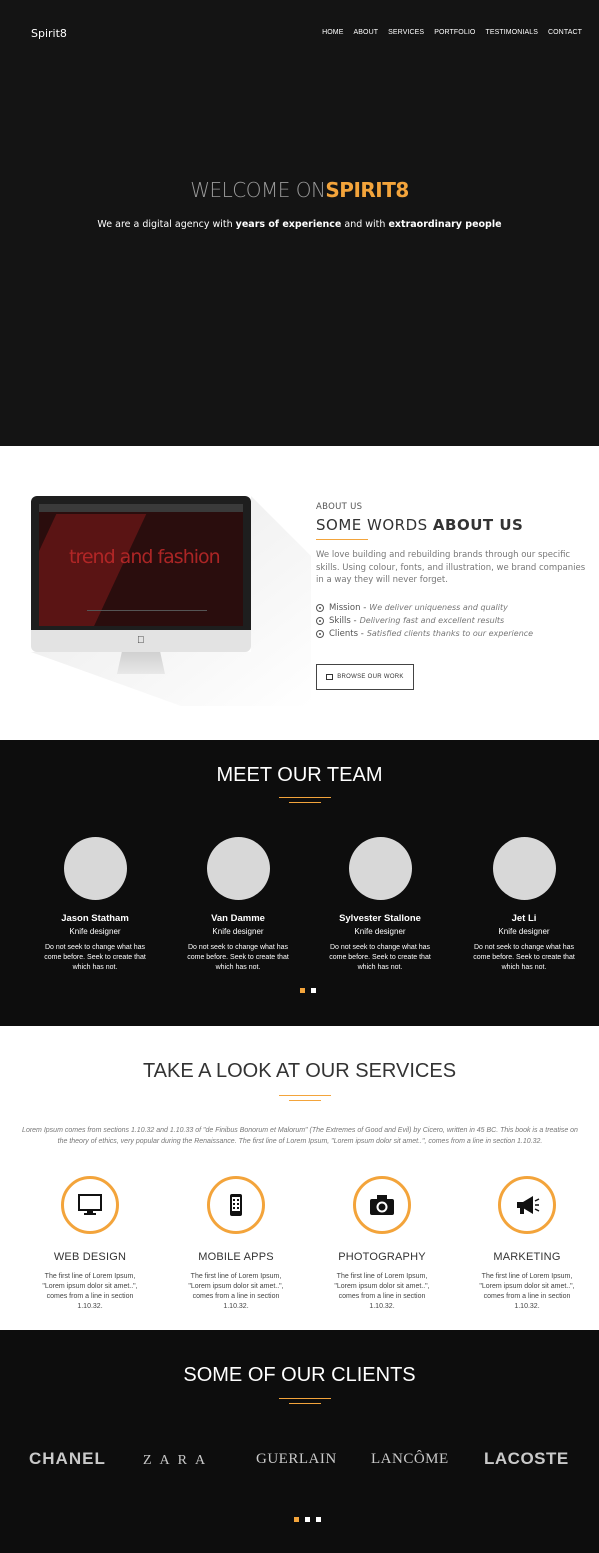  I want to click on member-name: Van Damme, so click(238, 918).